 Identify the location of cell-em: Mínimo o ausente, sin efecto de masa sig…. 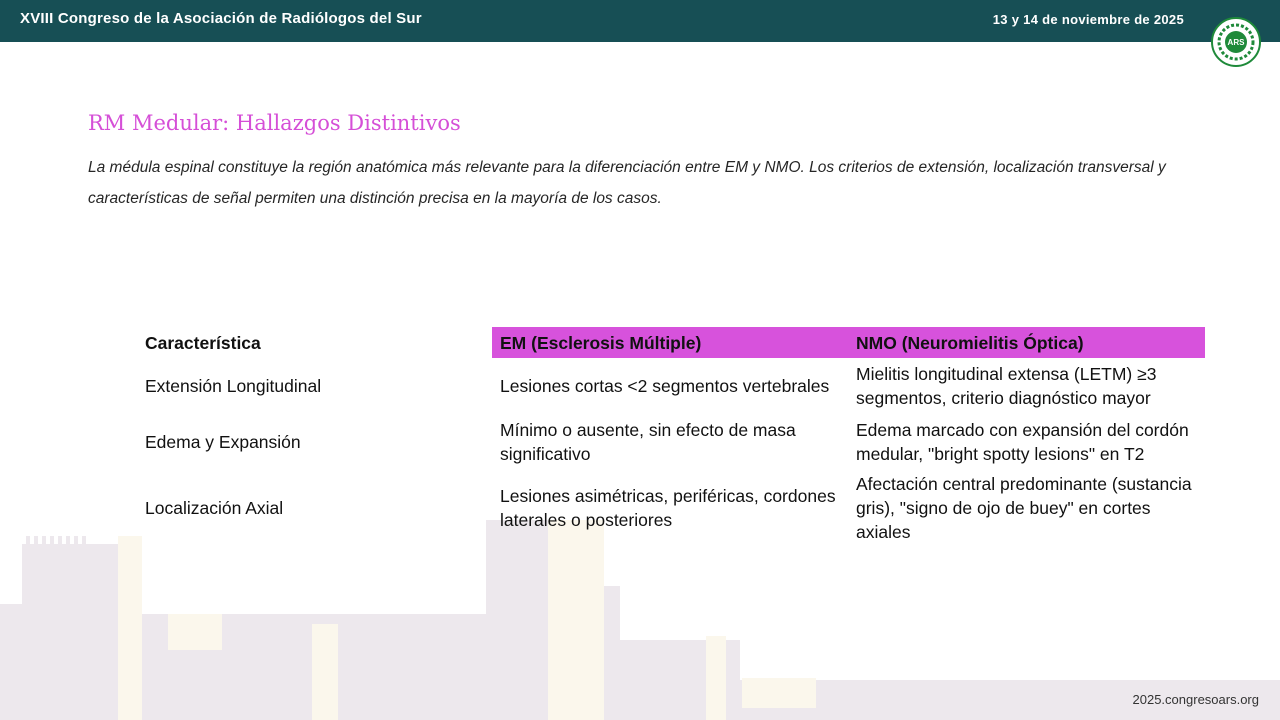
(648, 442).